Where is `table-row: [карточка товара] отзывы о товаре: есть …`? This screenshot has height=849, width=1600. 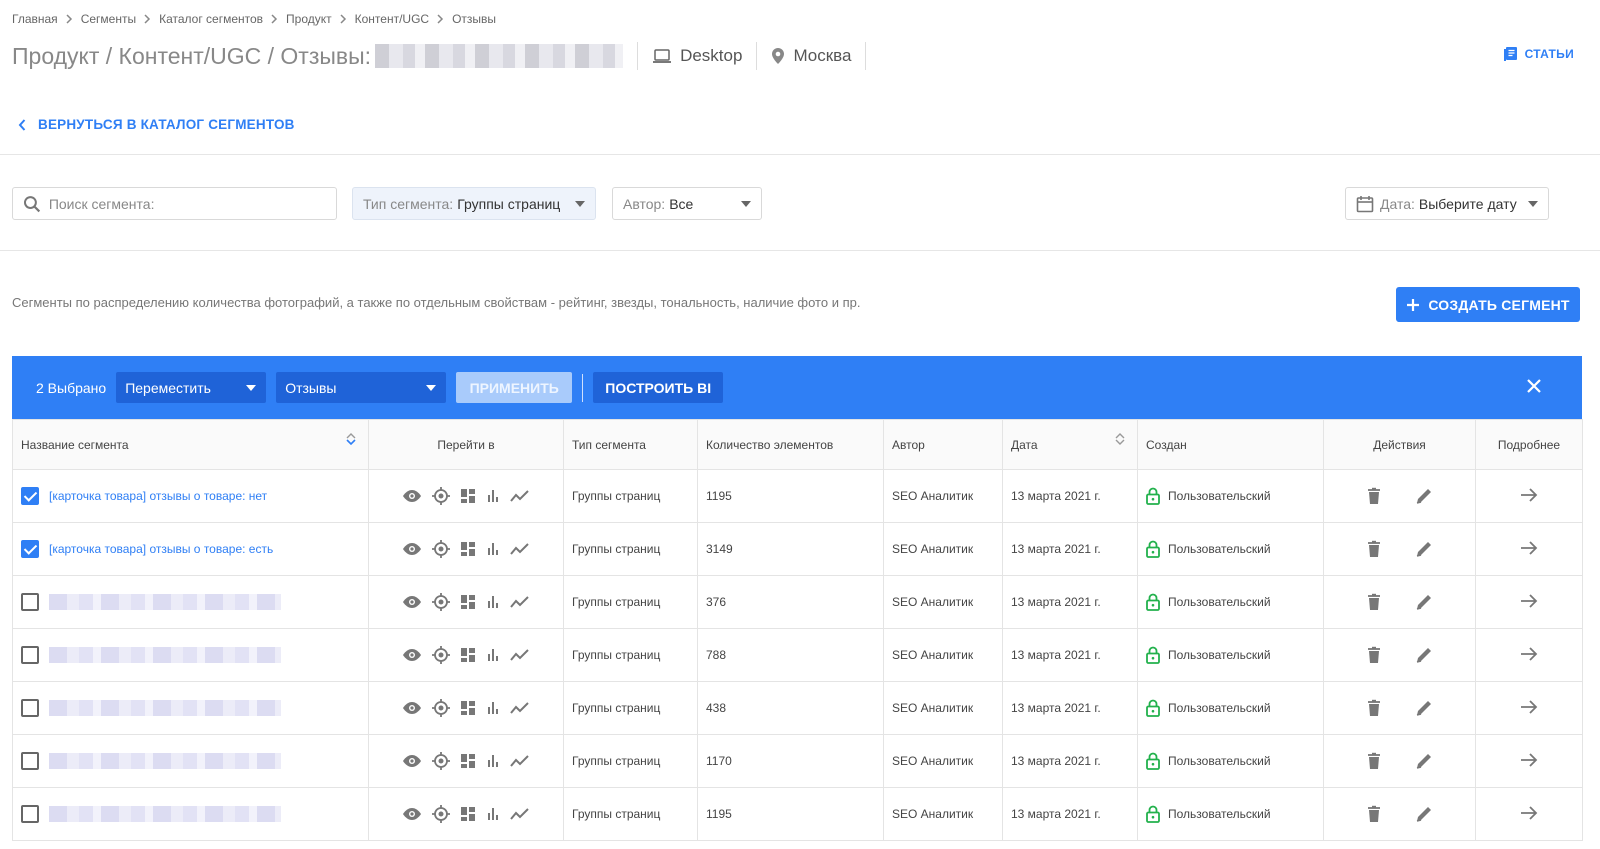 table-row: [карточка товара] отзывы о товаре: есть … is located at coordinates (797, 549).